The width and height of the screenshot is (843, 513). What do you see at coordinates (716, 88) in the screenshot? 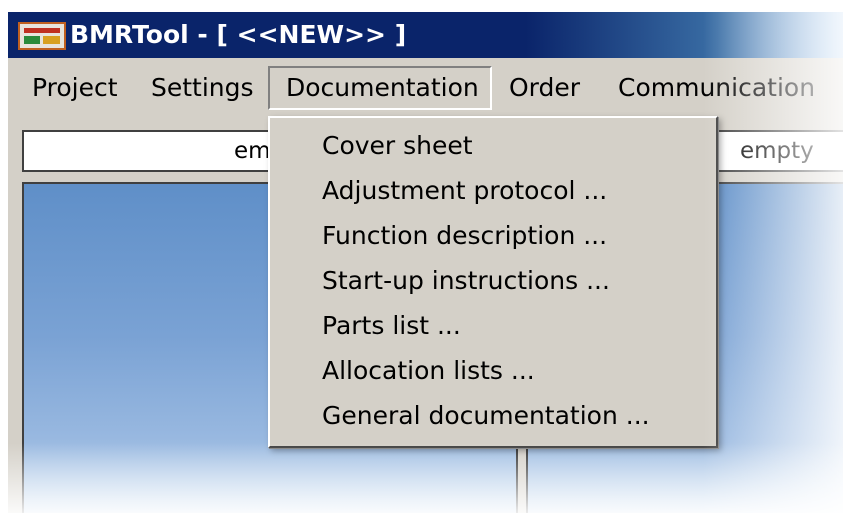
I see `menu-communication: Communication` at bounding box center [716, 88].